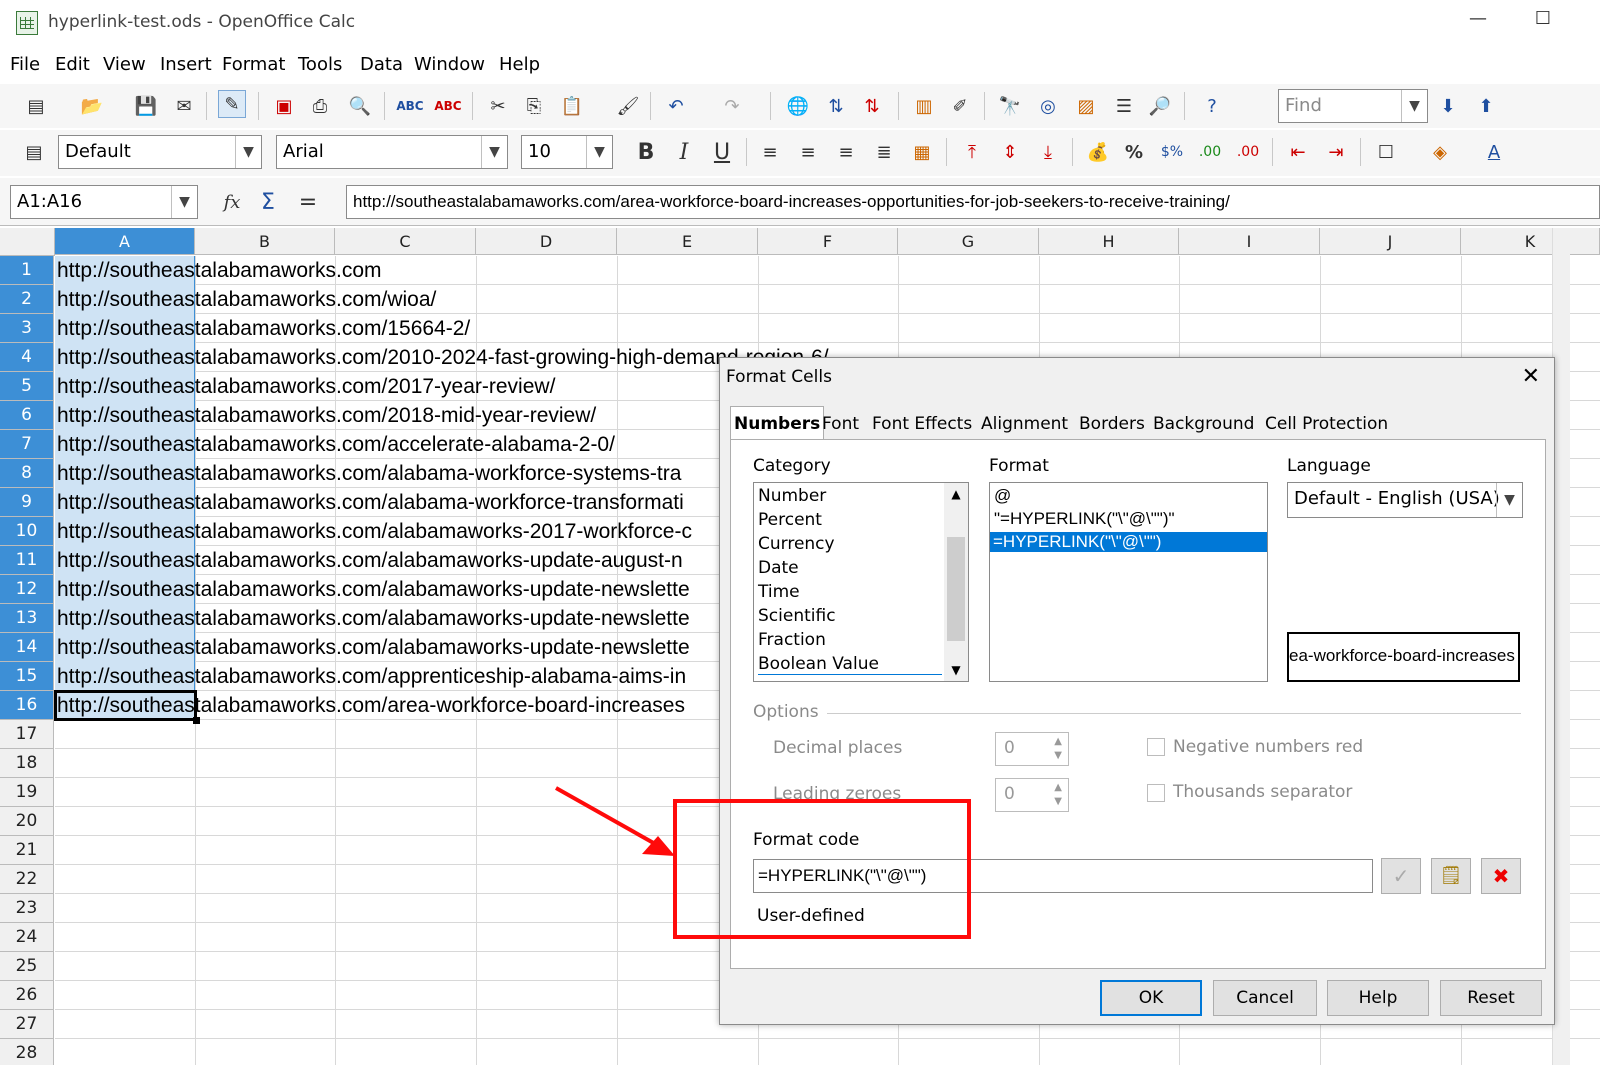 The image size is (1600, 1065). What do you see at coordinates (27, 1052) in the screenshot?
I see `row-header: 28` at bounding box center [27, 1052].